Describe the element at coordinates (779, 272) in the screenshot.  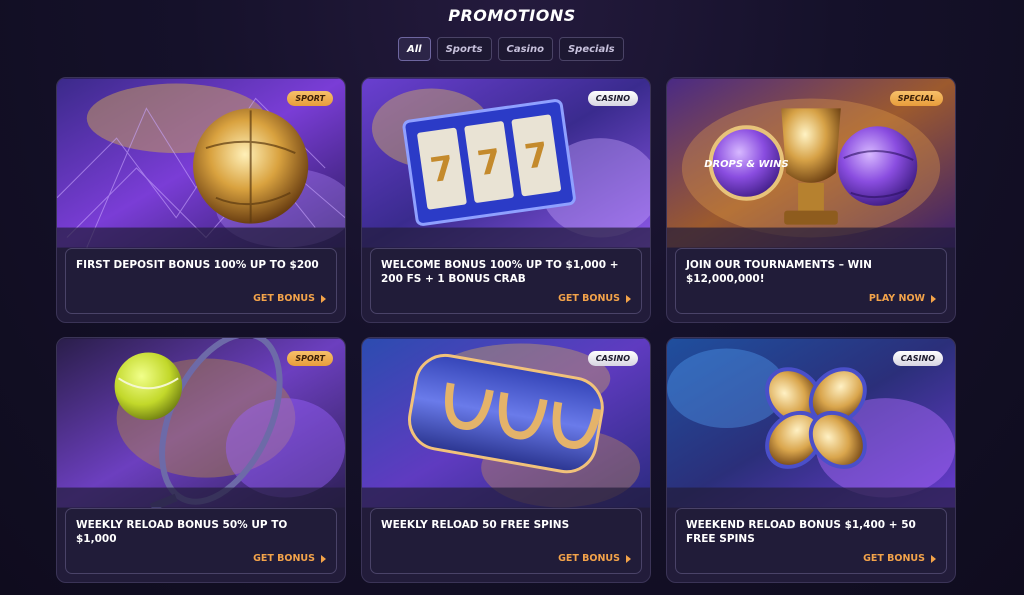
I see `promo-title: JOIN OUR TOURNAMENTS – WIN $12,000,000!` at that location.